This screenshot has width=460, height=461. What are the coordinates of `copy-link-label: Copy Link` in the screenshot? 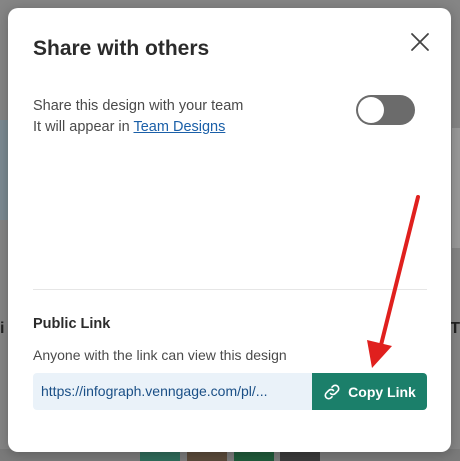 It's located at (382, 391).